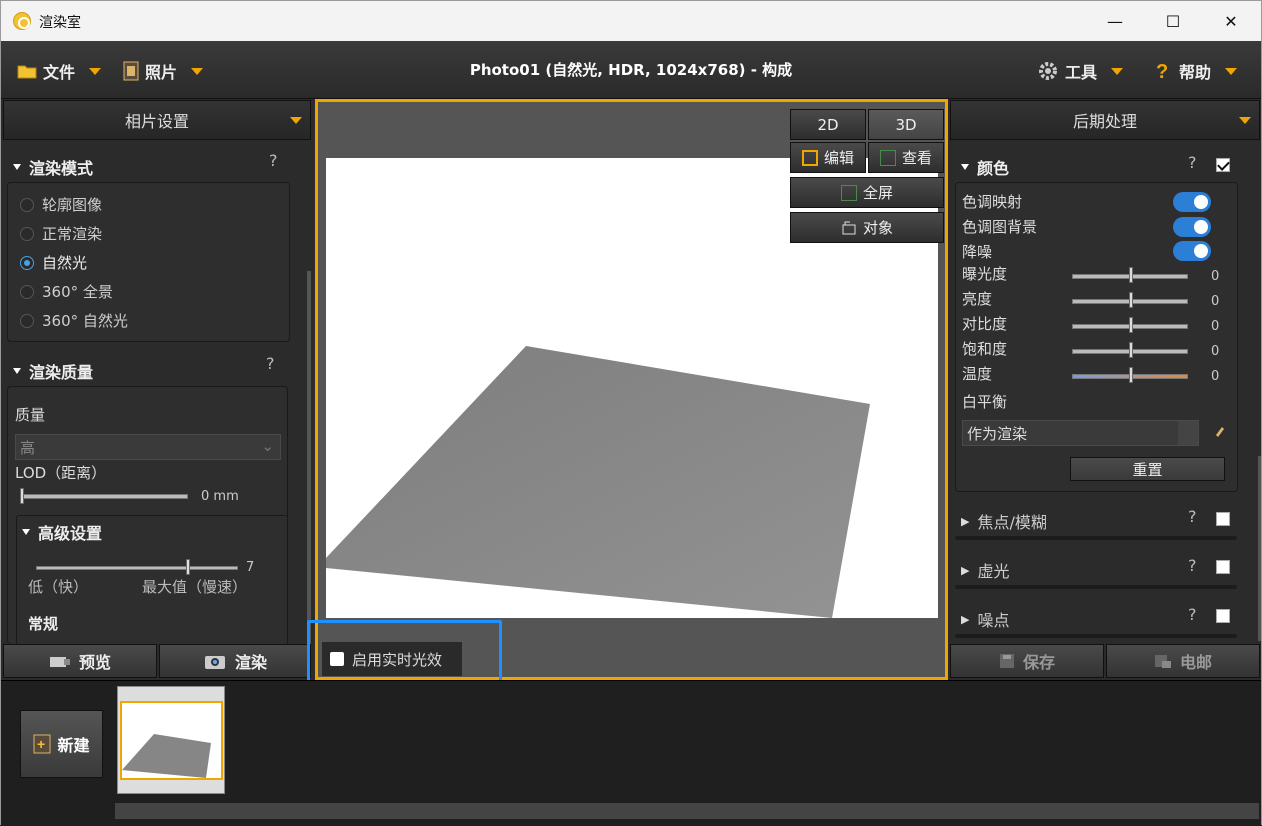 The height and width of the screenshot is (826, 1262). I want to click on maximize-button: ☐, so click(1173, 21).